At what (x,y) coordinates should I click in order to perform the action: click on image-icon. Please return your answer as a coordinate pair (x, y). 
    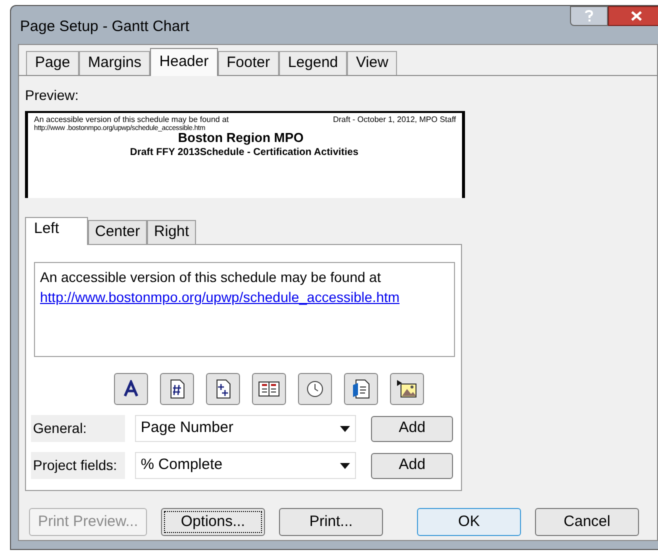
    Looking at the image, I should click on (407, 389).